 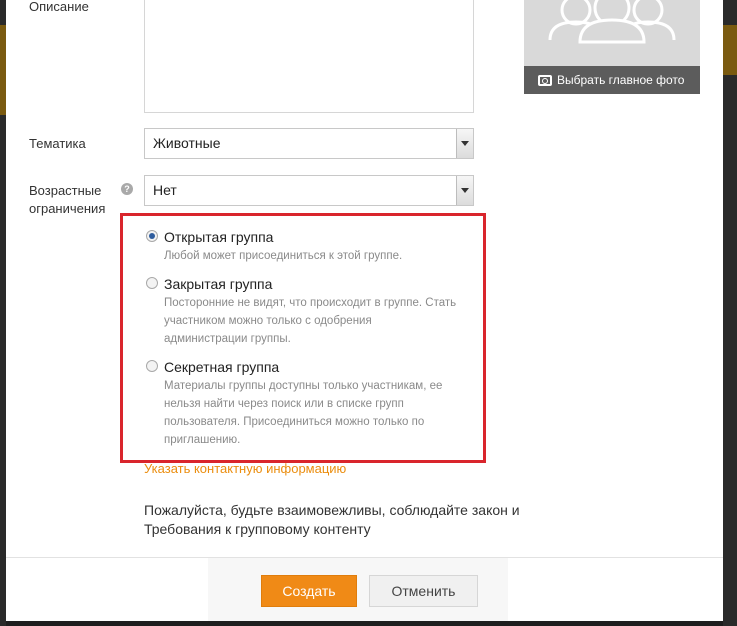 I want to click on option-closed-desc-line3: администрации группы., so click(x=227, y=339).